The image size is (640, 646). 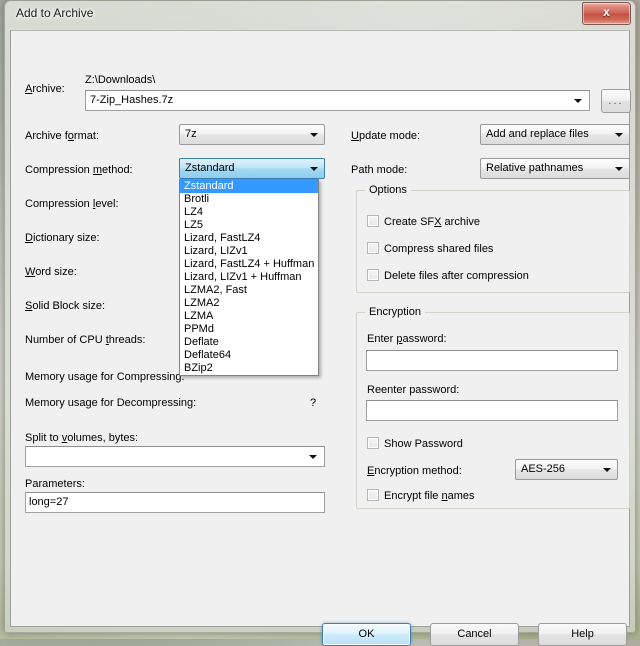 I want to click on close-button: x, so click(x=606, y=13).